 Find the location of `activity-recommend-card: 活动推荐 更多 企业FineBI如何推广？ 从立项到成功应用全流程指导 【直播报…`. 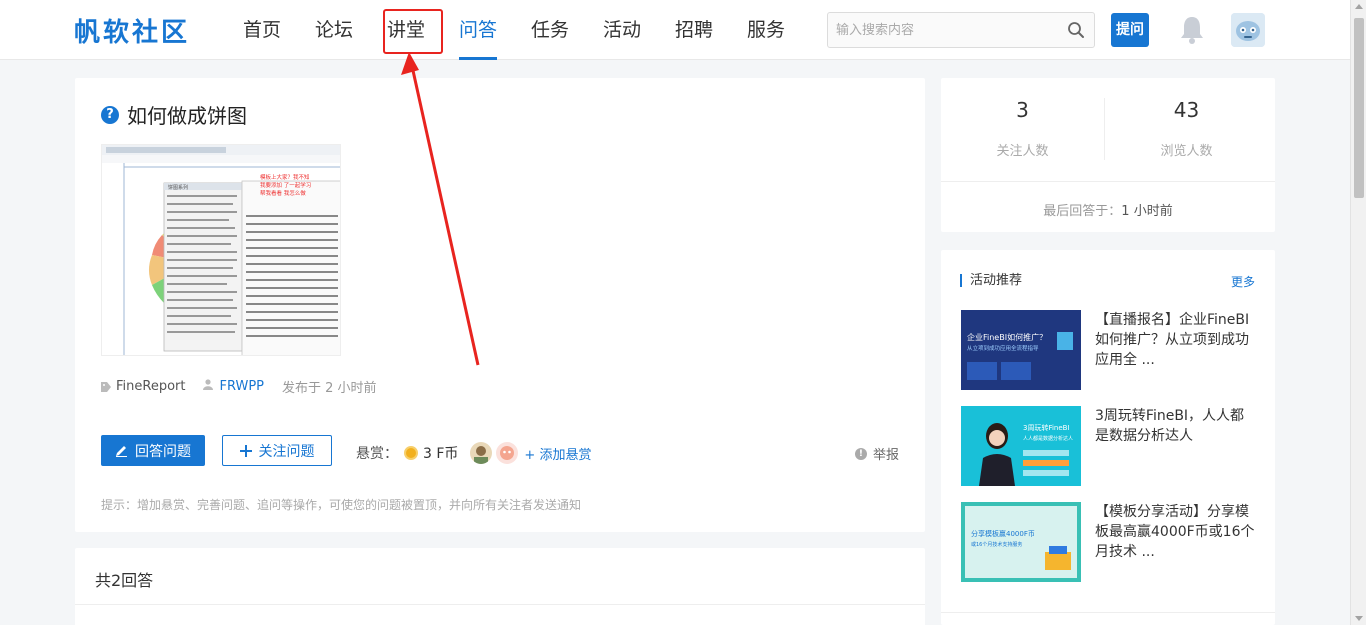

activity-recommend-card: 活动推荐 更多 企业FineBI如何推广？ 从立项到成功应用全流程指导 【直播报… is located at coordinates (1108, 437).